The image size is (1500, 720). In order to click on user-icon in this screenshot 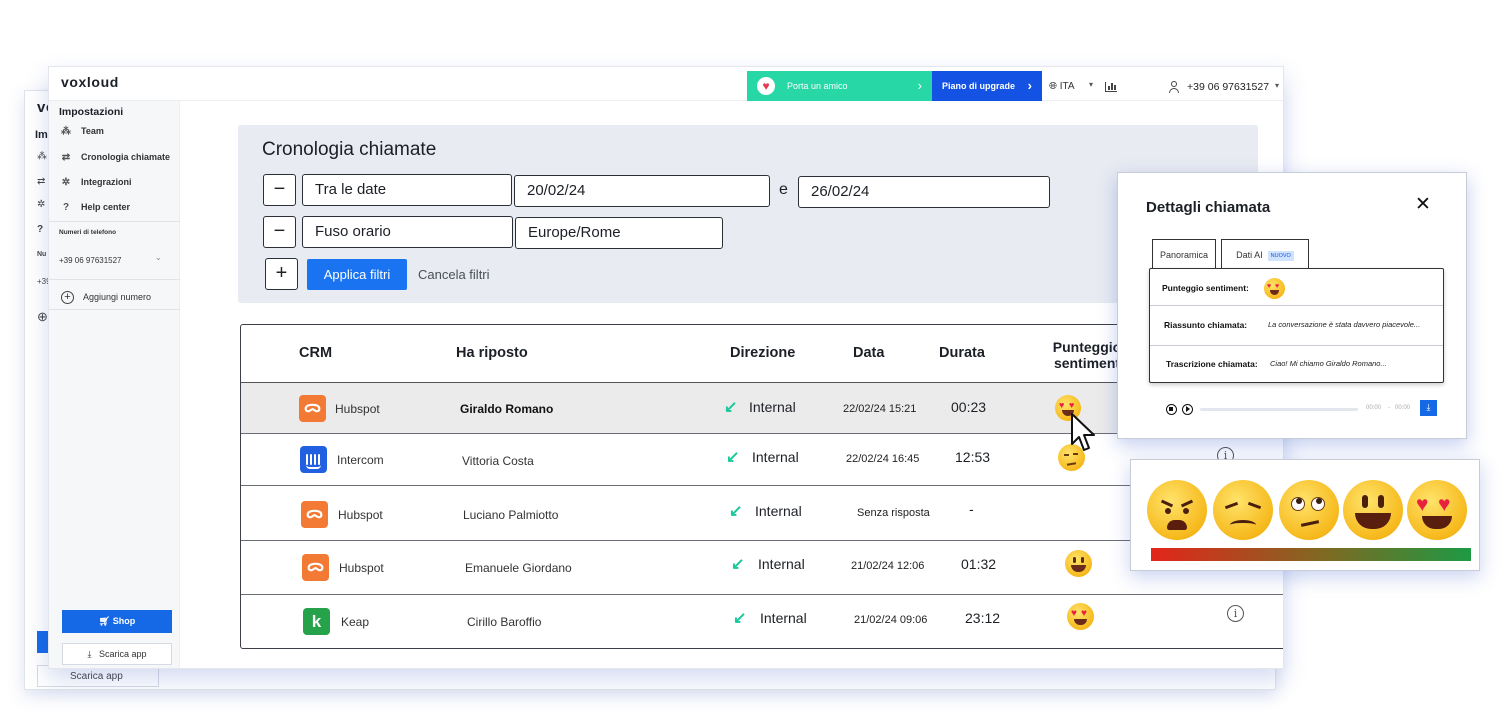, I will do `click(1174, 87)`.